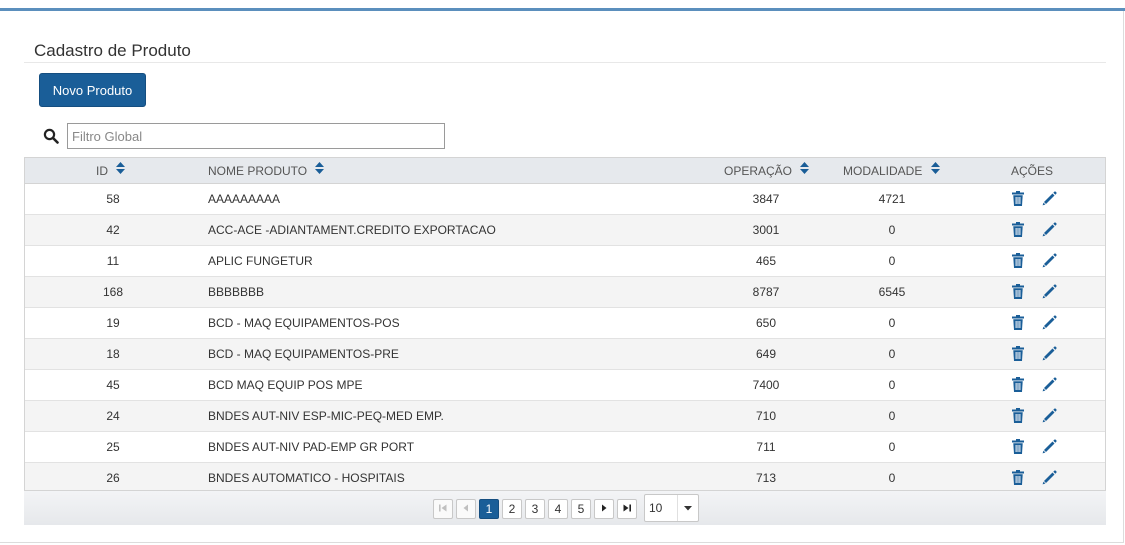 Image resolution: width=1125 pixels, height=545 pixels. Describe the element at coordinates (489, 509) in the screenshot. I see `page-button-1: 1` at that location.